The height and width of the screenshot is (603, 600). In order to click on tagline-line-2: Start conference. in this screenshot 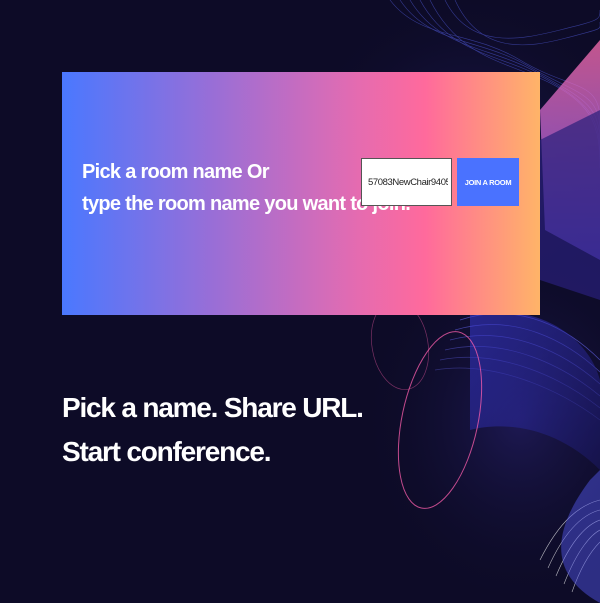, I will do `click(167, 451)`.